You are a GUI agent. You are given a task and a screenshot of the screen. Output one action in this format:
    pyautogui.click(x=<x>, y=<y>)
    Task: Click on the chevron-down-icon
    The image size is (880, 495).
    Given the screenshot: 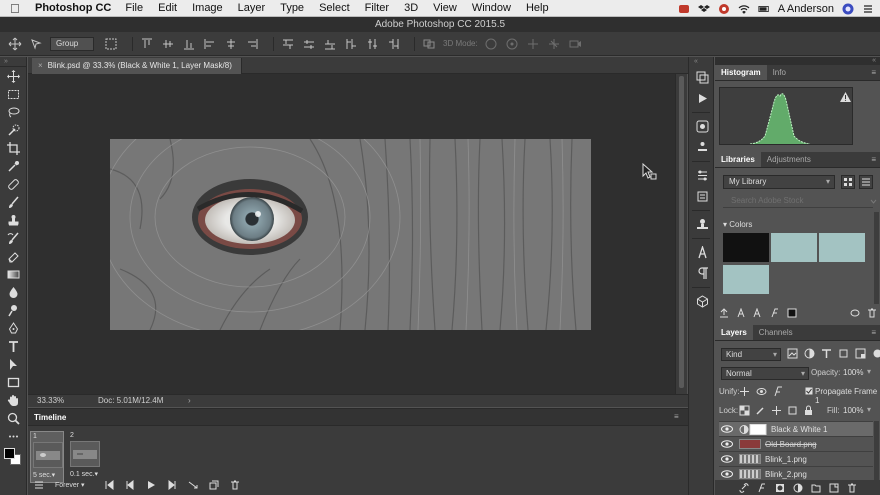 What is the action you would take?
    pyautogui.click(x=873, y=201)
    